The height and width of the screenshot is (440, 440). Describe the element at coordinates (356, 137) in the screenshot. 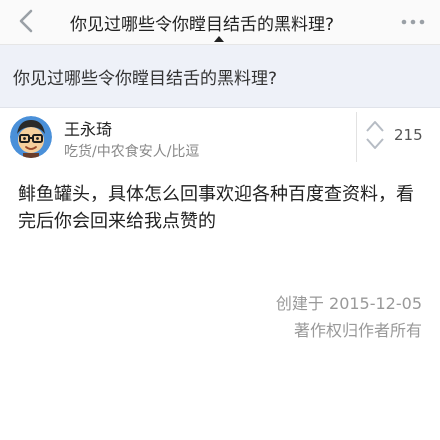

I see `vote-divider` at that location.